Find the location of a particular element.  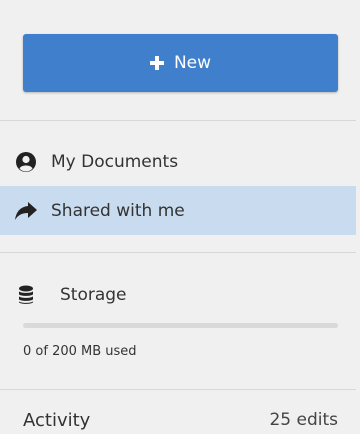

sidebar-item-shared-with-me: Shared with me is located at coordinates (178, 210).